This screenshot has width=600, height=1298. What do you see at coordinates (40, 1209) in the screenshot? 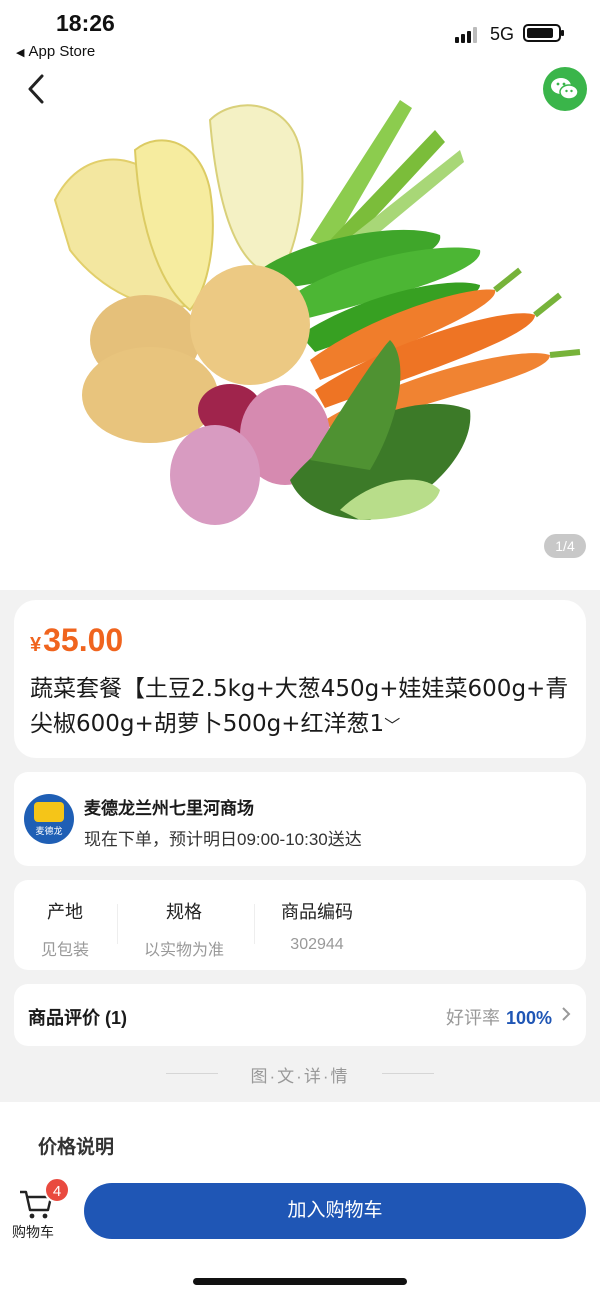
I see `cart-button: 4 购物车` at bounding box center [40, 1209].